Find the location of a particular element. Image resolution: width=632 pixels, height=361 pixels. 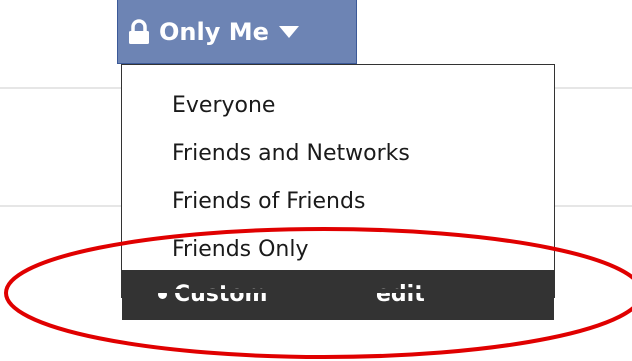

menu-item-friends-and-networks: Friends and Networks is located at coordinates (338, 154).